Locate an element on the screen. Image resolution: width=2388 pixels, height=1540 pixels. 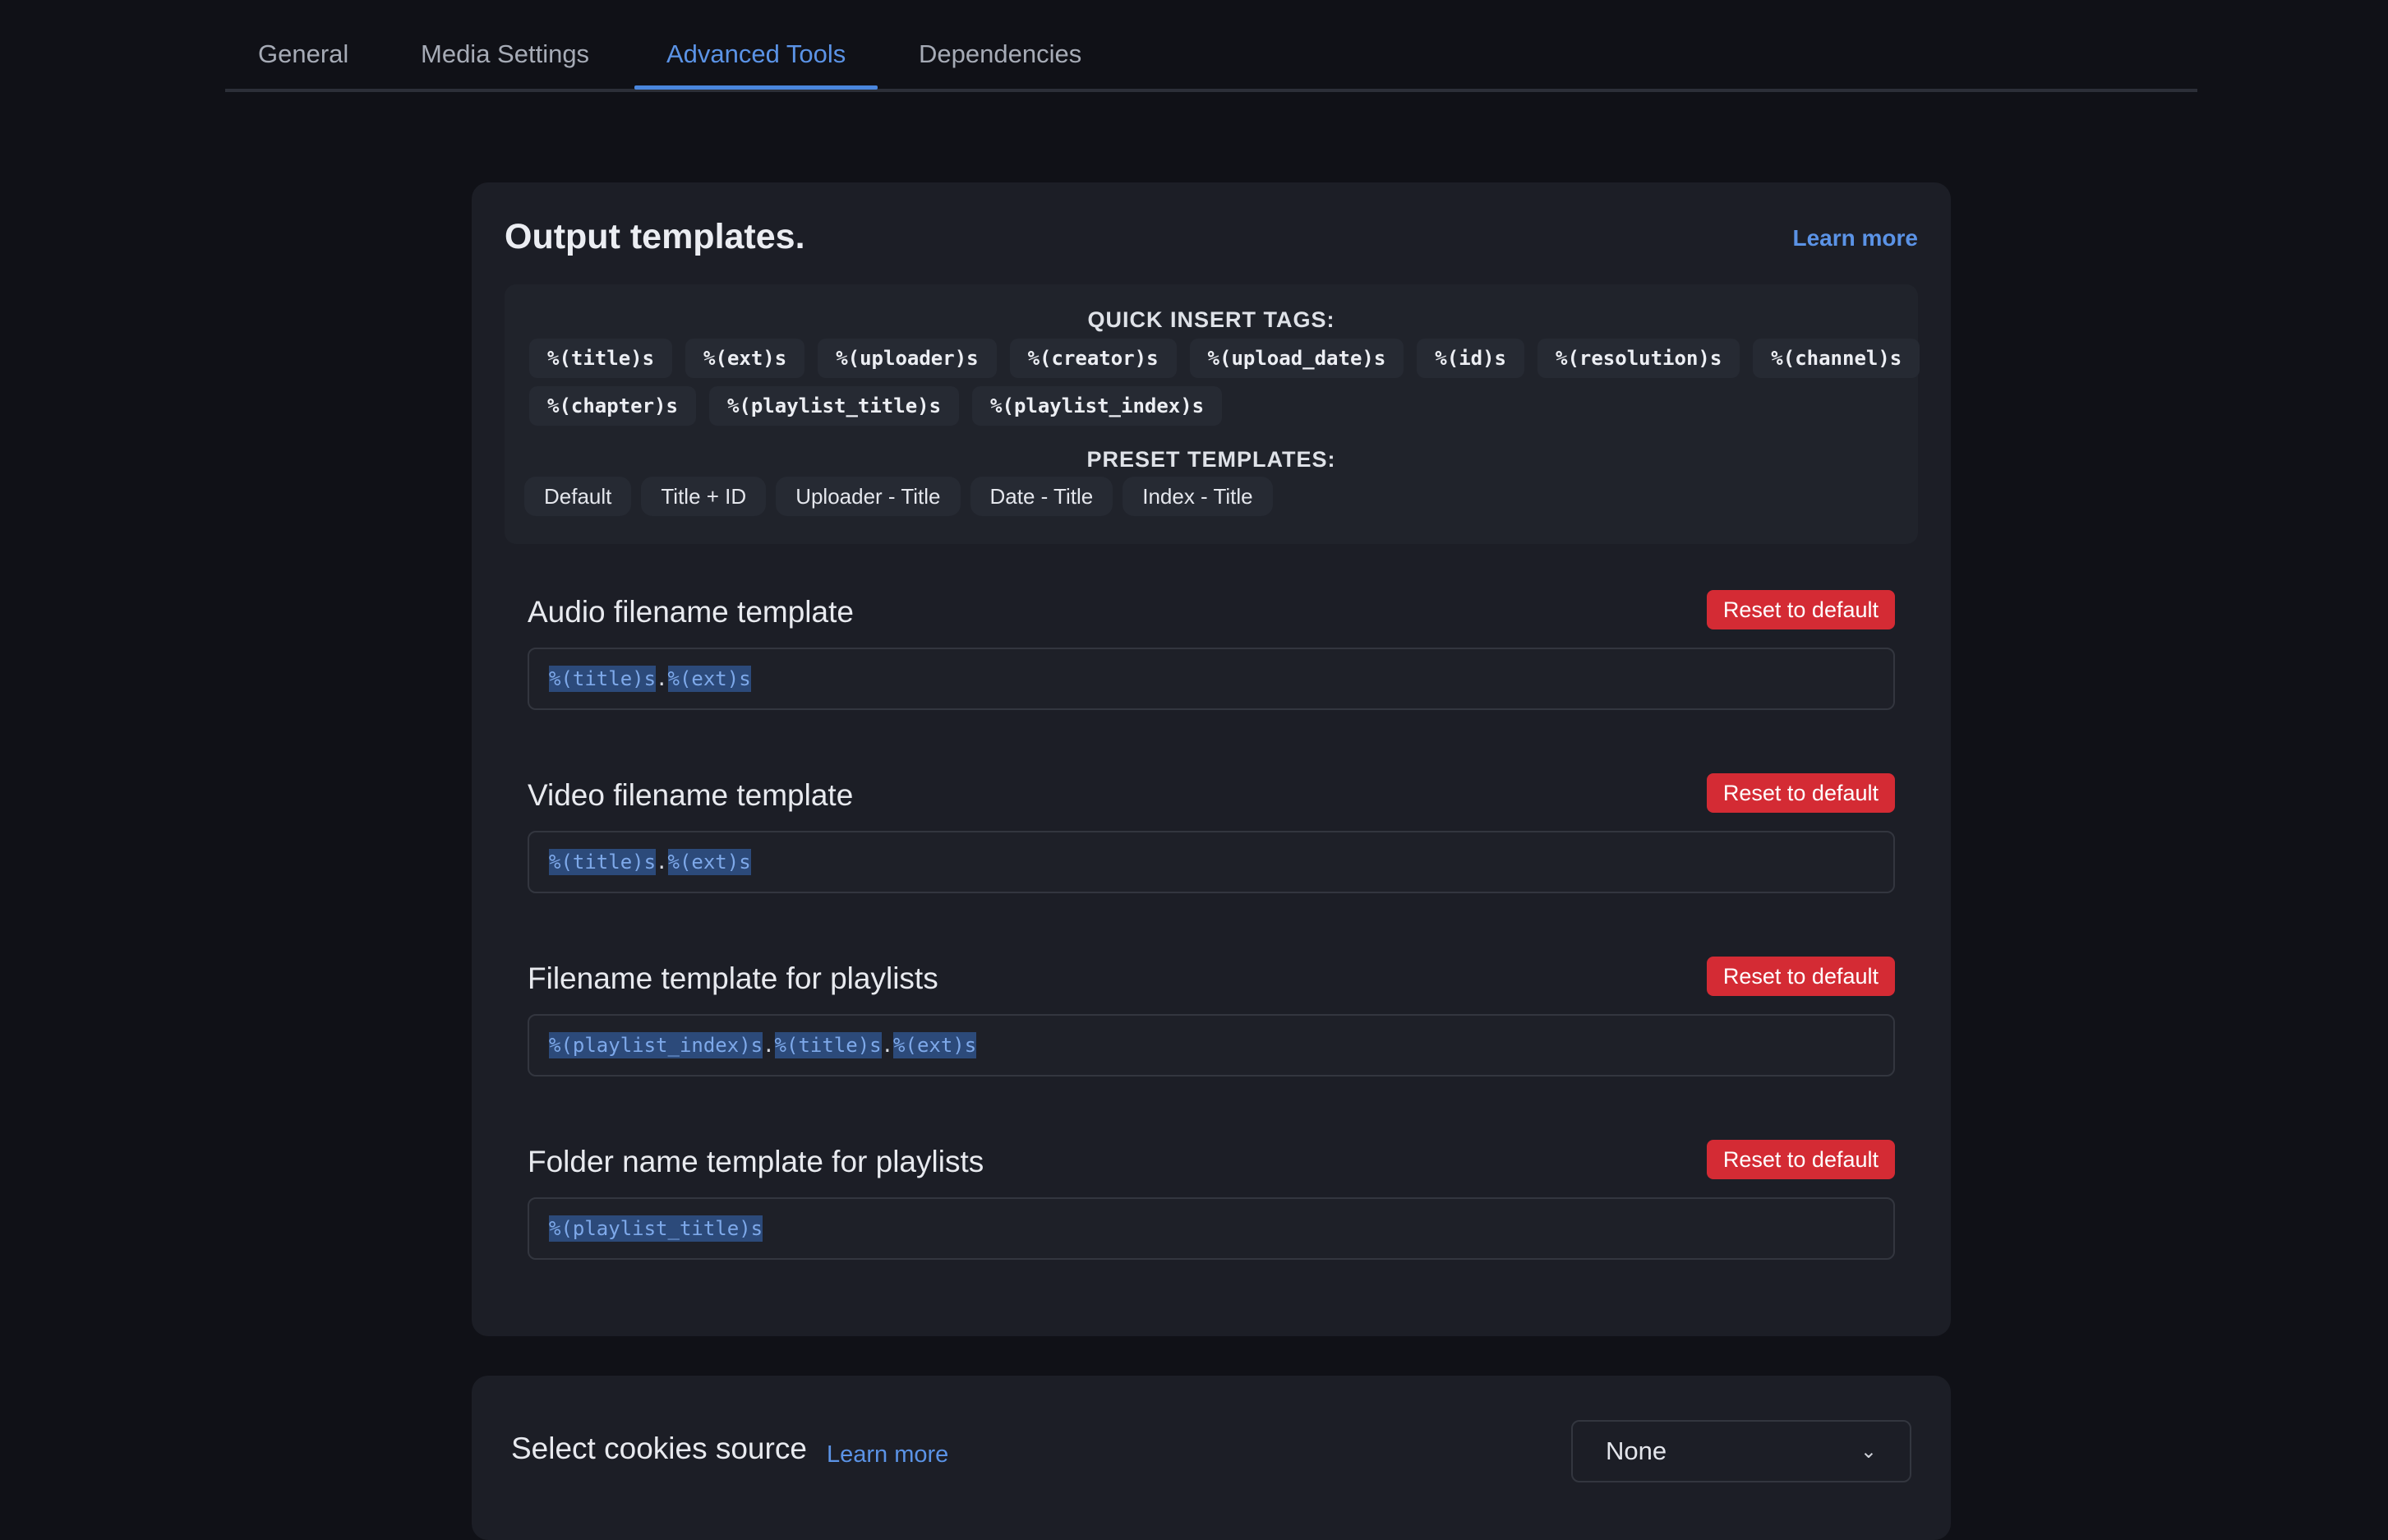
playlist-filename-template-input: %(playlist_index)s. %(title)s. %(ext)s is located at coordinates (1211, 1045).